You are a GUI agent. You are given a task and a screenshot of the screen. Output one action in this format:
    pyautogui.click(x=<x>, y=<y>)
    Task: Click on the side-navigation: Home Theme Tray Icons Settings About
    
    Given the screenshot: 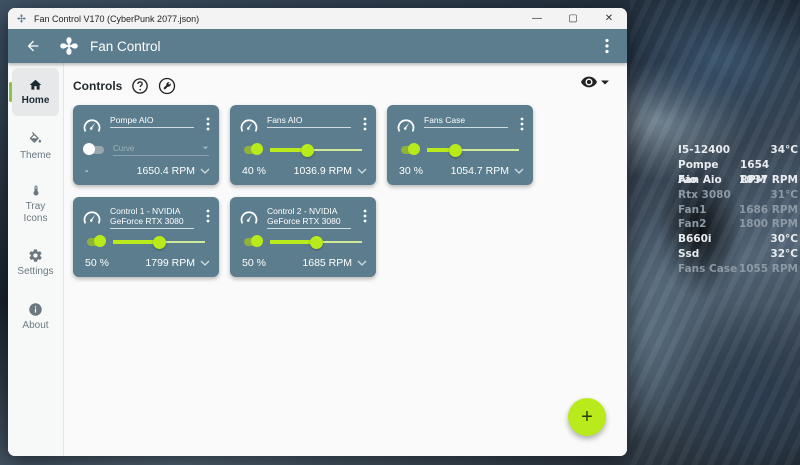 What is the action you would take?
    pyautogui.click(x=36, y=259)
    